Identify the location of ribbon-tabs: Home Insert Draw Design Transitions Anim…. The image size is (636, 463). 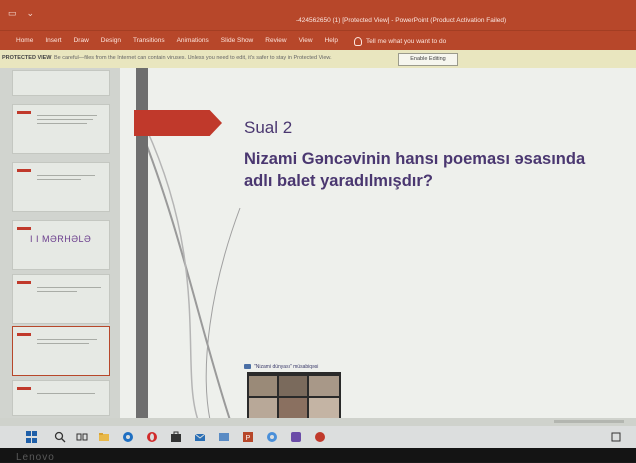
(177, 40).